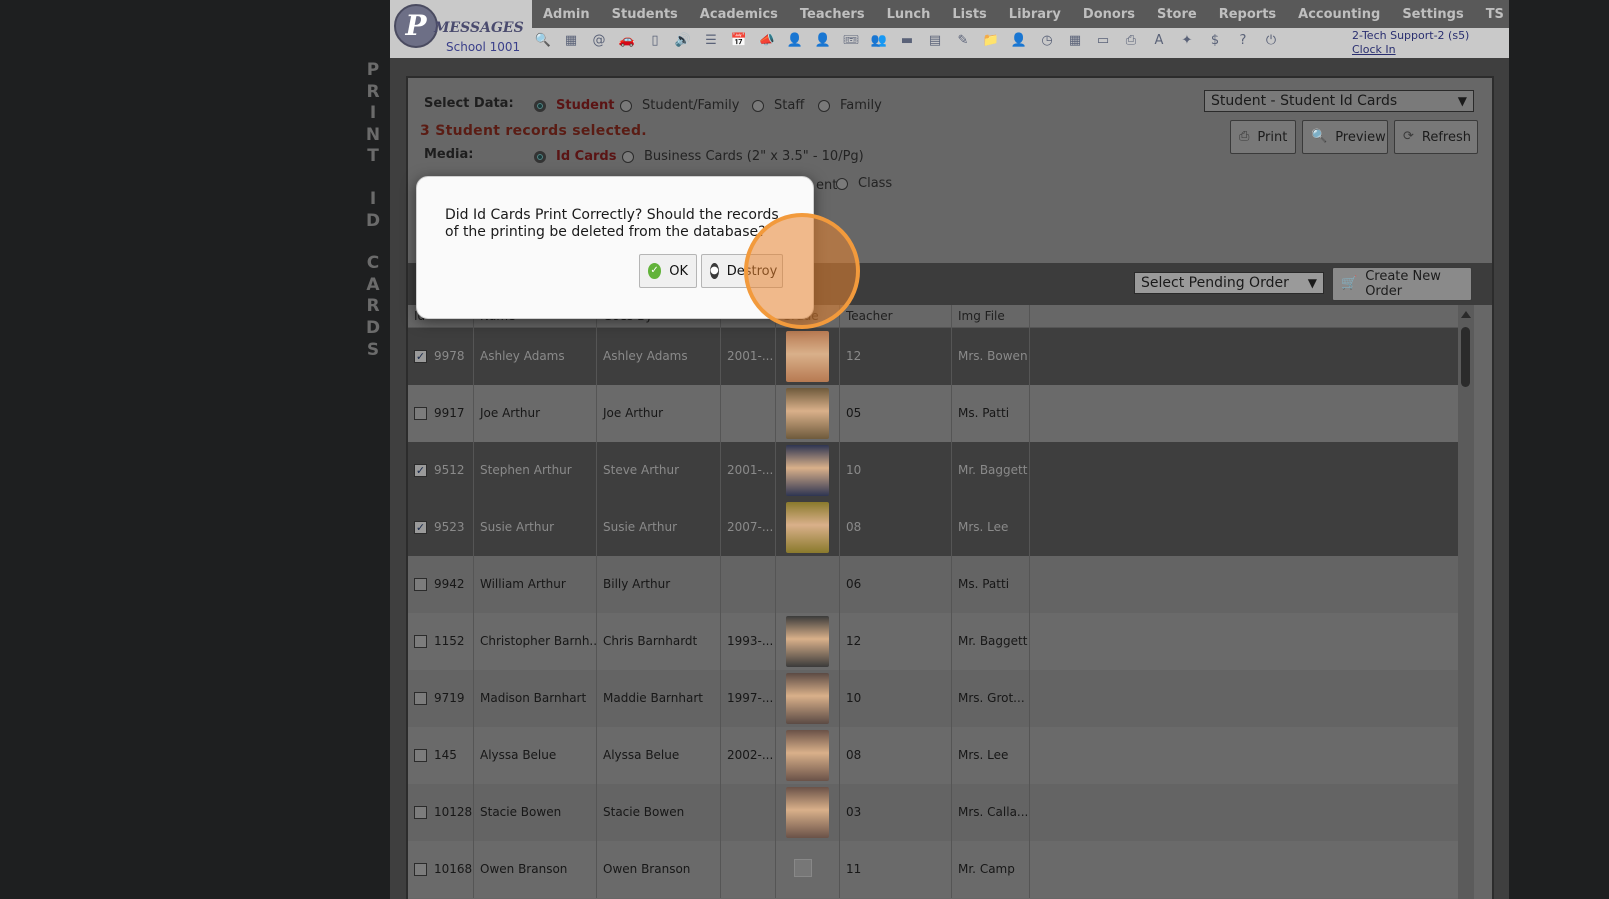 The height and width of the screenshot is (899, 1609). What do you see at coordinates (1271, 41) in the screenshot?
I see `power-icon: ⏻` at bounding box center [1271, 41].